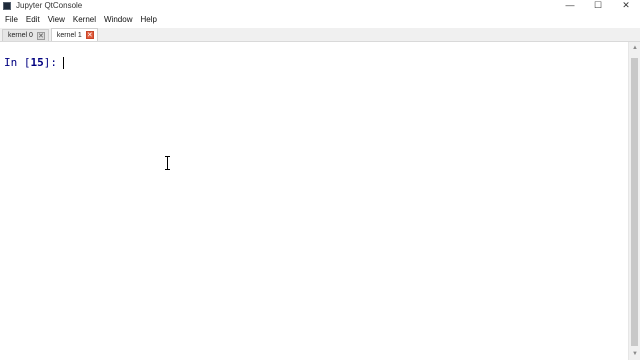 This screenshot has height=360, width=640. Describe the element at coordinates (320, 35) in the screenshot. I see `tab-bar: kernel 0 ✕ kernel 1 ✕` at that location.